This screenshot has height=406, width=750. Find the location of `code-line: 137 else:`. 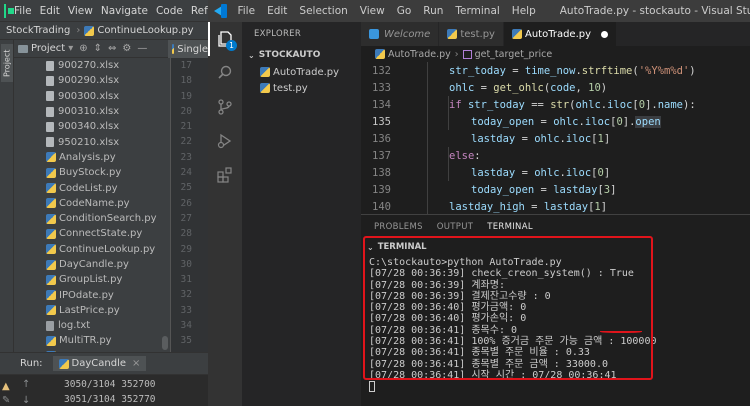

code-line: 137 else: is located at coordinates (555, 155).